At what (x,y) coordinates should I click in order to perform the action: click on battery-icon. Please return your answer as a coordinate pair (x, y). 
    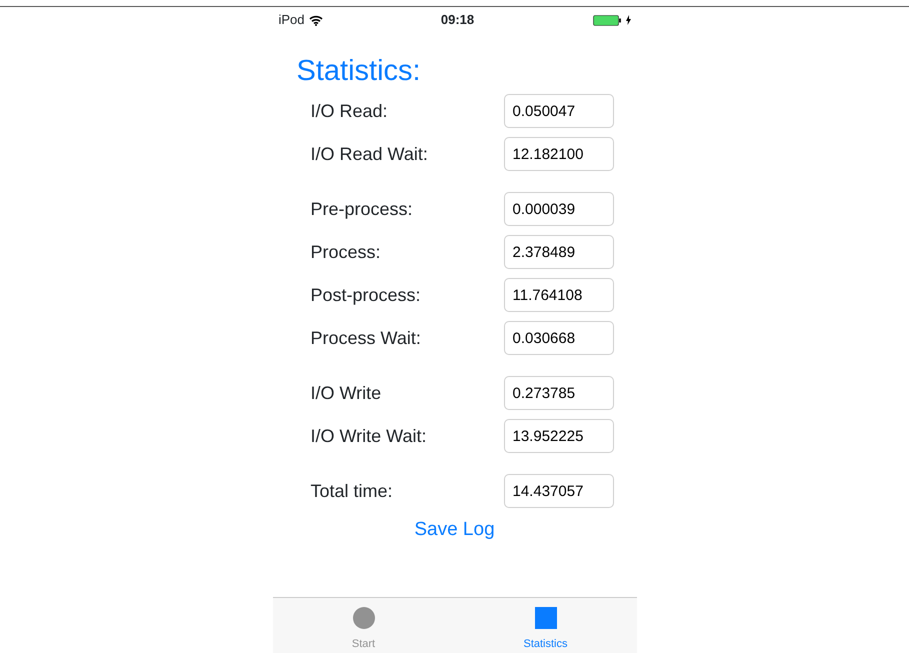
    Looking at the image, I should click on (607, 20).